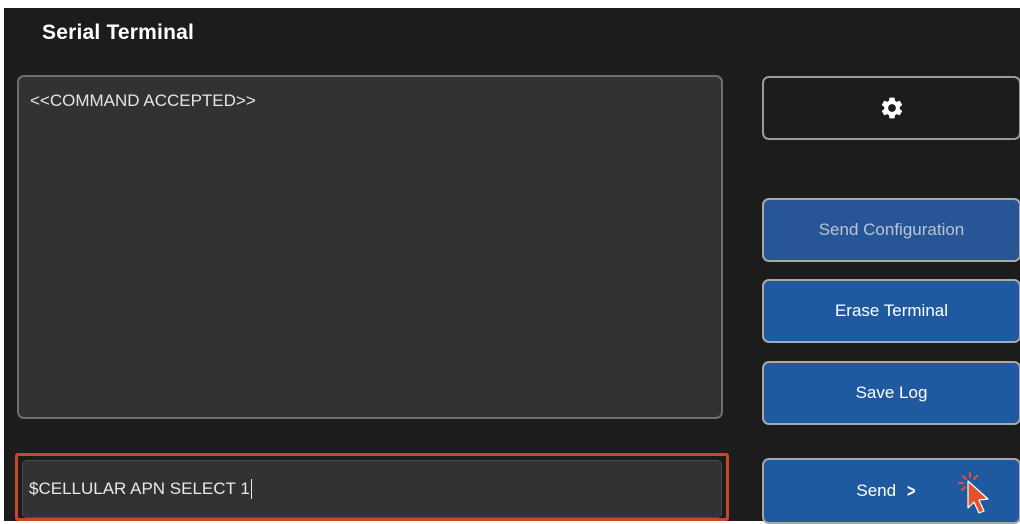  What do you see at coordinates (139, 488) in the screenshot?
I see `command-input-value: $CELLULAR APN SELECT 1` at bounding box center [139, 488].